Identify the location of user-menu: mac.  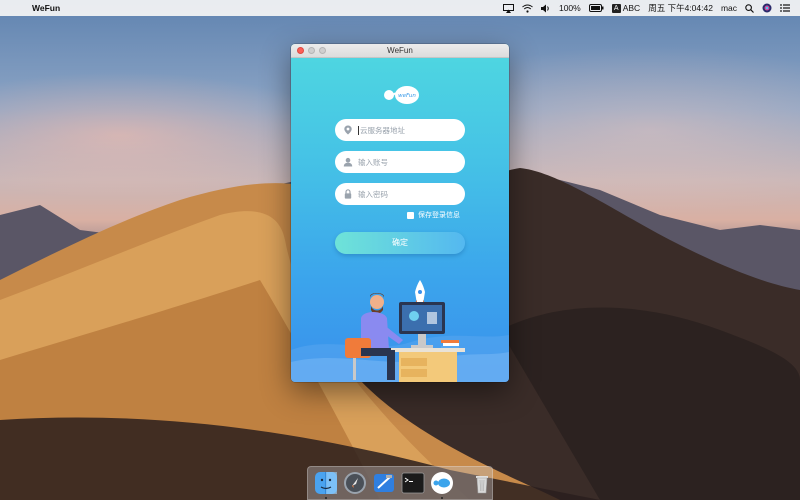
(729, 8).